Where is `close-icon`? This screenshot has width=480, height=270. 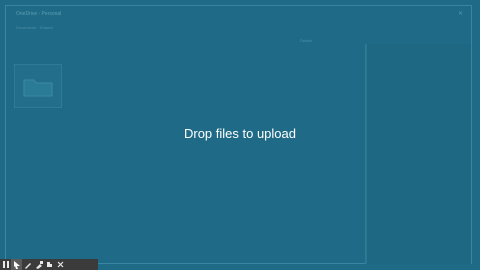
close-icon is located at coordinates (60, 264).